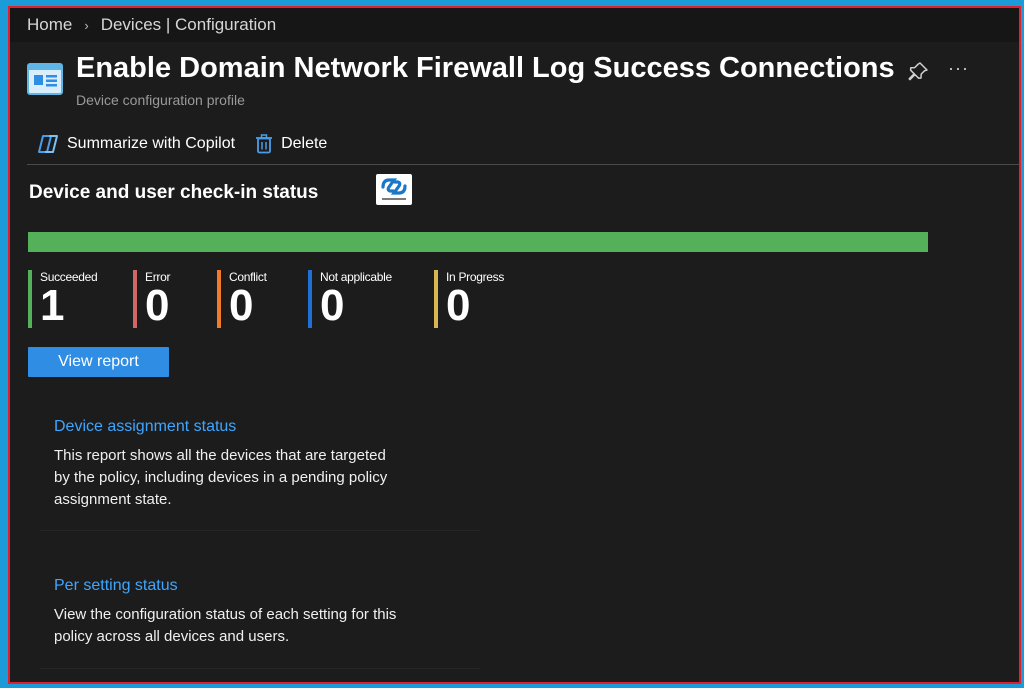  What do you see at coordinates (514, 144) in the screenshot?
I see `command-bar: Summarize with Copilot Delete` at bounding box center [514, 144].